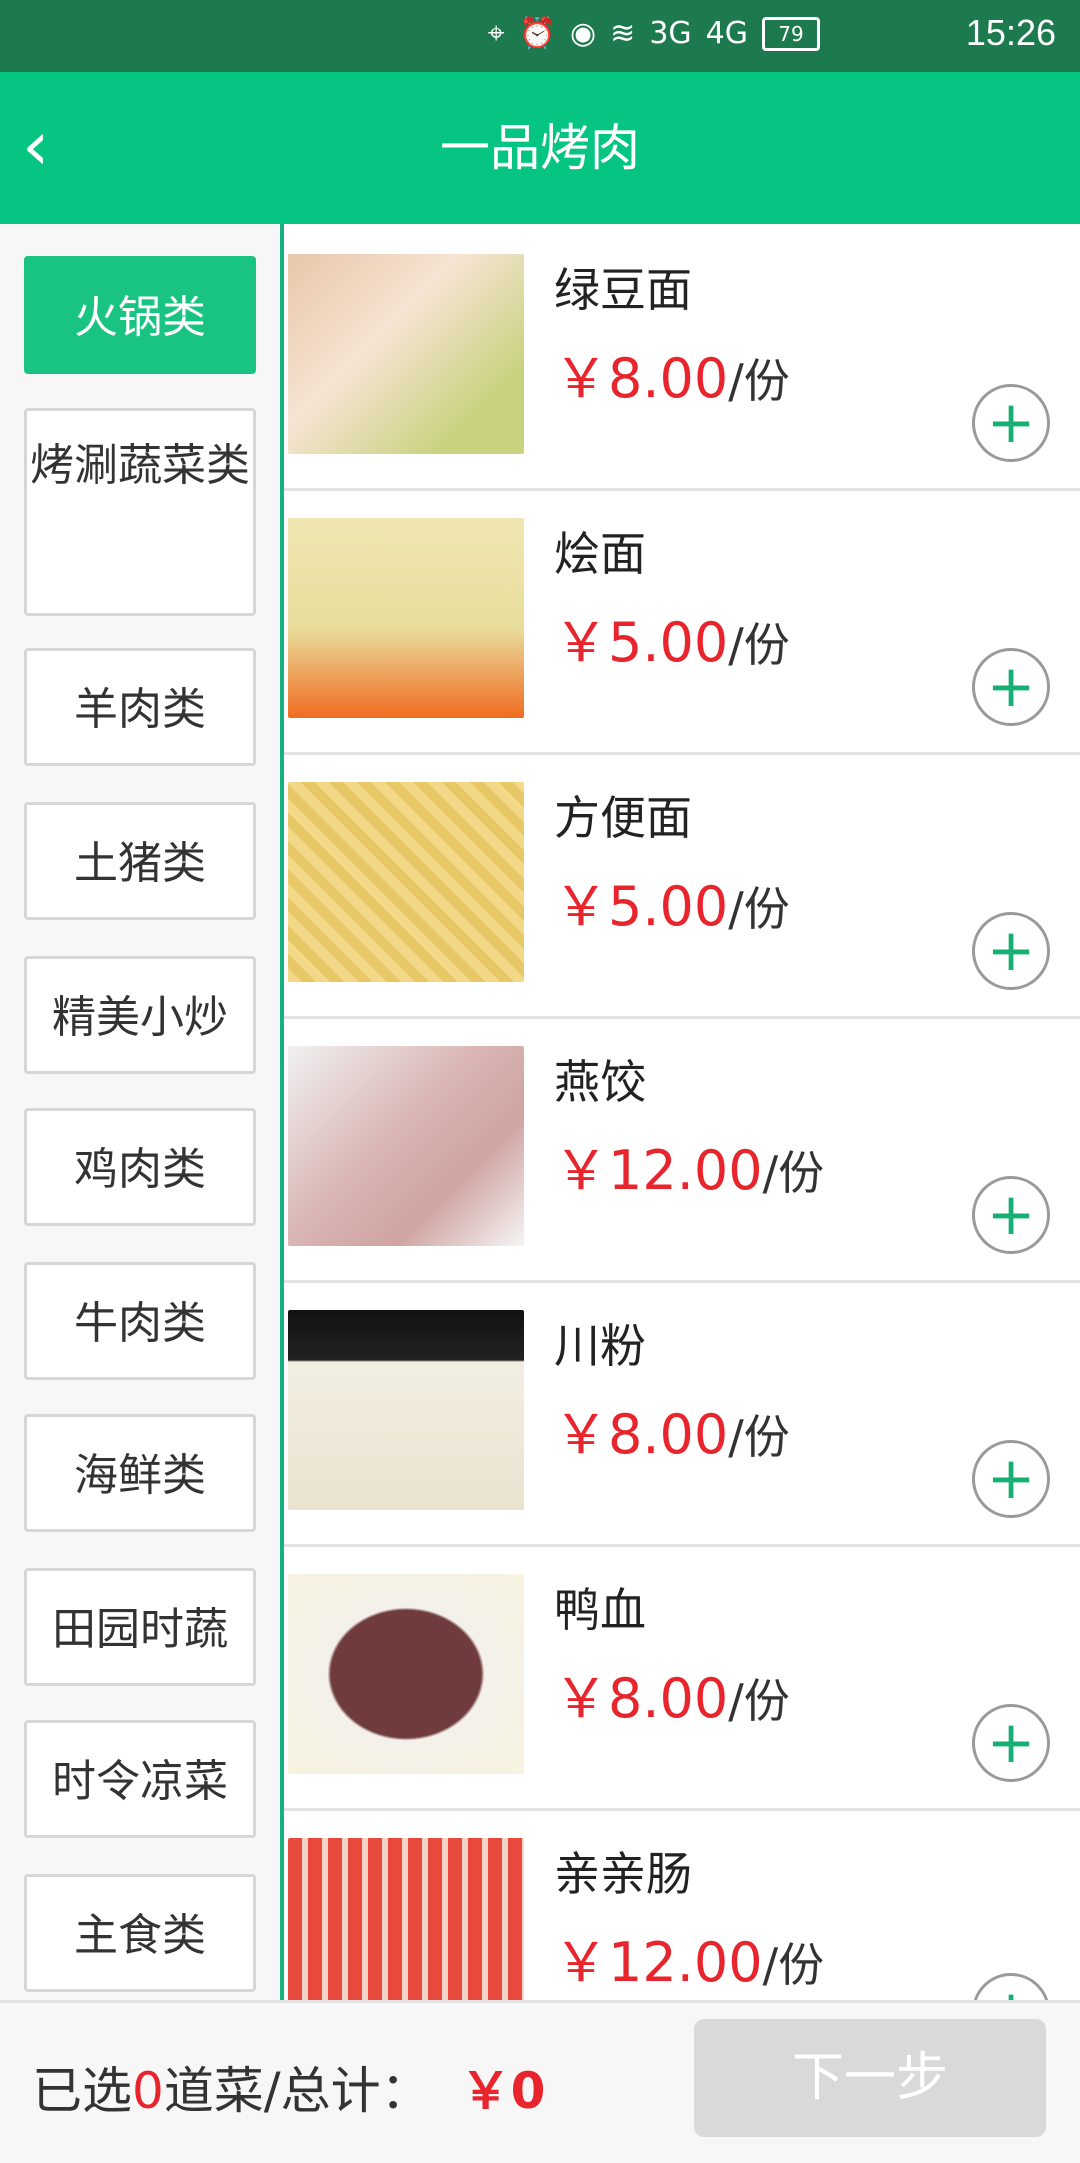  I want to click on category-item: 羊肉类, so click(140, 707).